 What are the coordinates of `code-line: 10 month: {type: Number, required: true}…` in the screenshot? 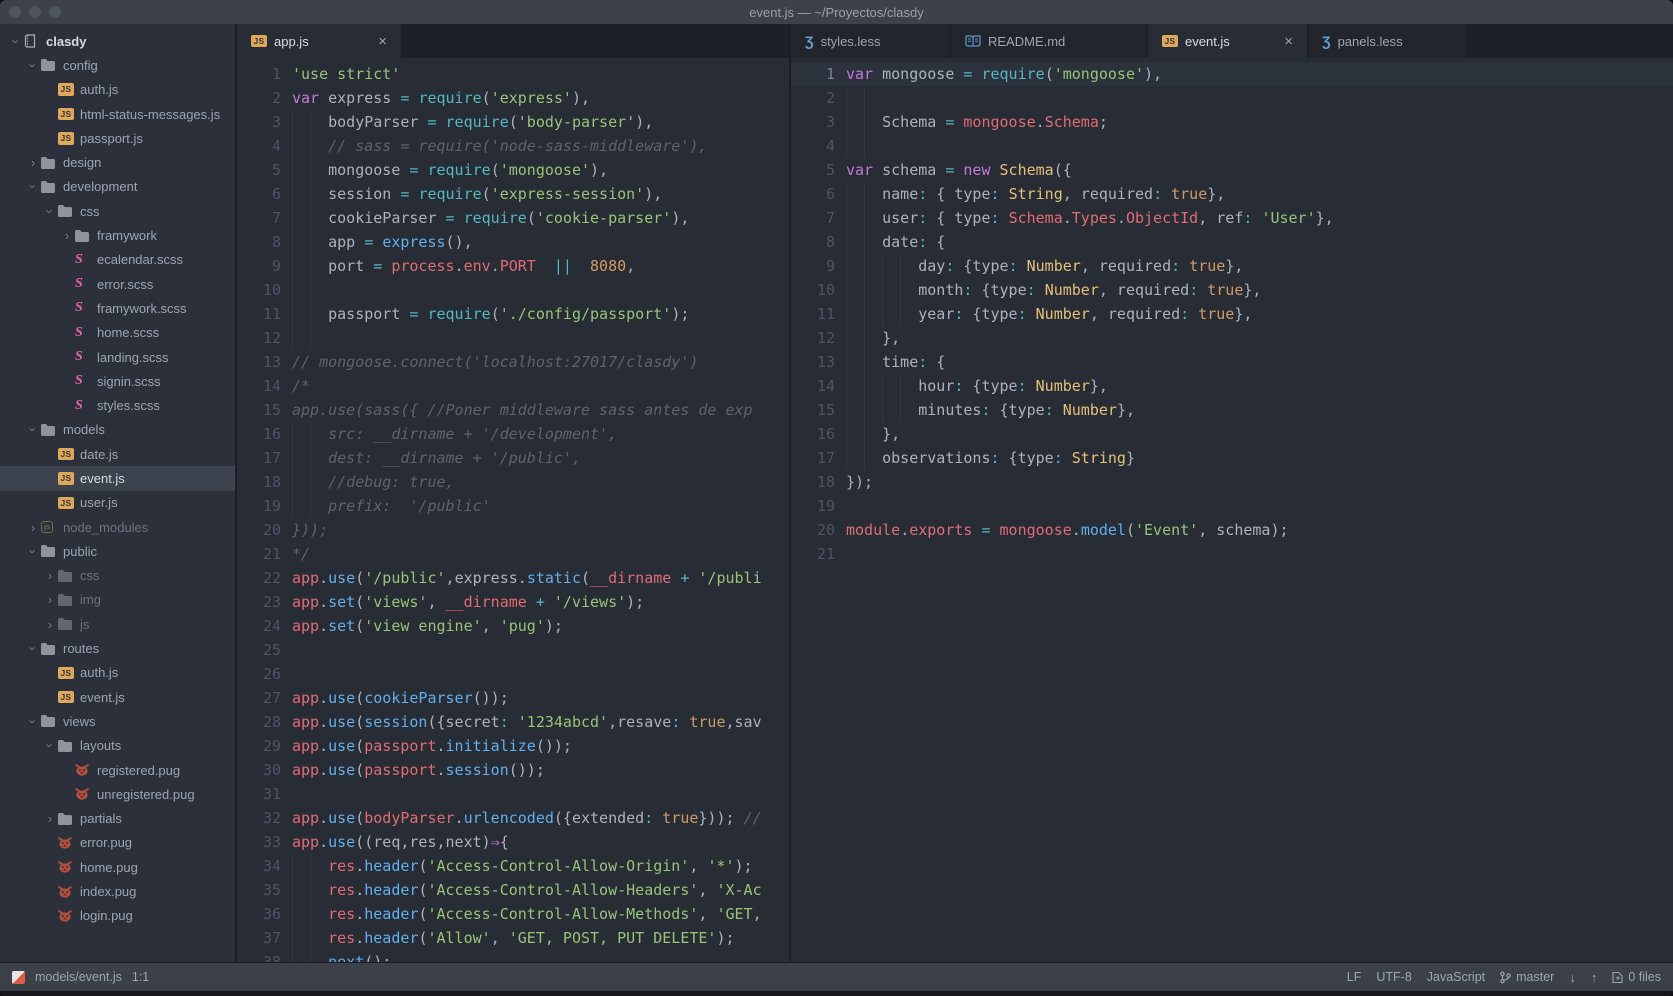 It's located at (1232, 290).